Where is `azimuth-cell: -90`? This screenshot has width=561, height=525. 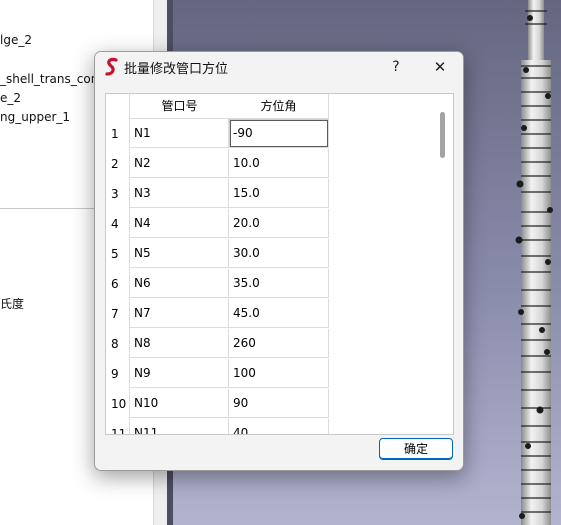
azimuth-cell: -90 is located at coordinates (279, 133).